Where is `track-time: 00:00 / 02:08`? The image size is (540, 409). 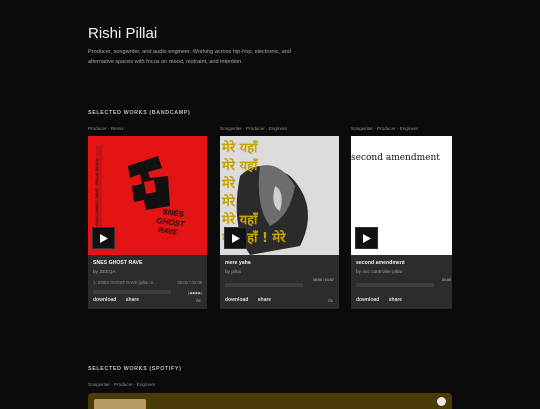 track-time: 00:00 / 02:08 is located at coordinates (189, 282).